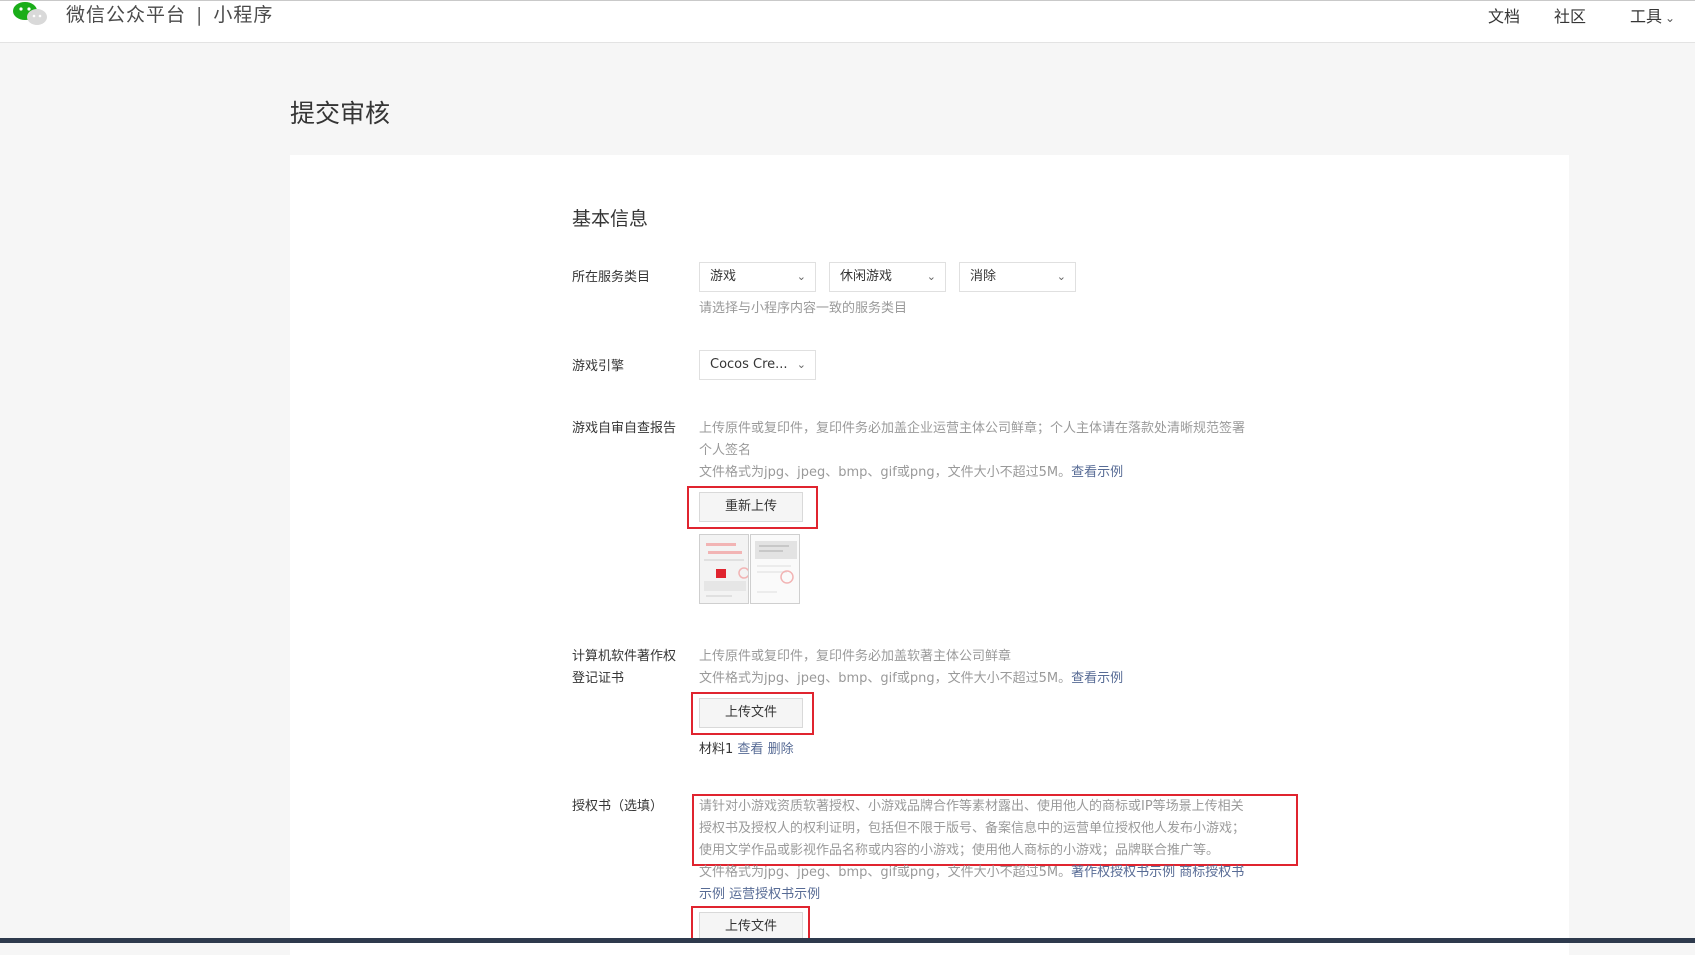  Describe the element at coordinates (757, 277) in the screenshot. I see `category-select-1: 游戏 ⌄` at that location.